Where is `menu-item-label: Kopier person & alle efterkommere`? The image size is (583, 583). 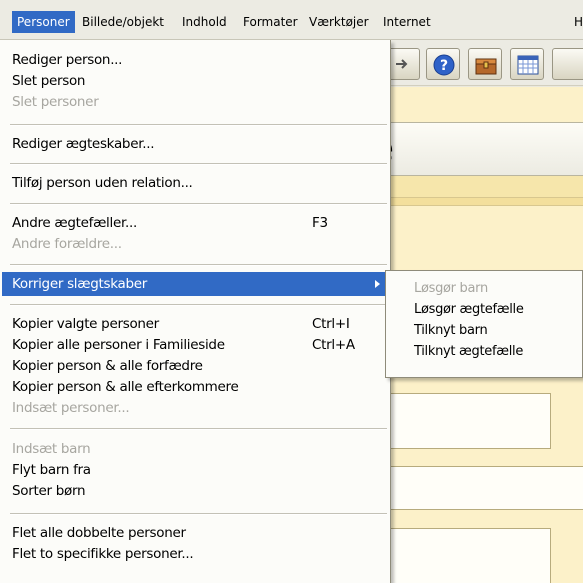 menu-item-label: Kopier person & alle efterkommere is located at coordinates (125, 387).